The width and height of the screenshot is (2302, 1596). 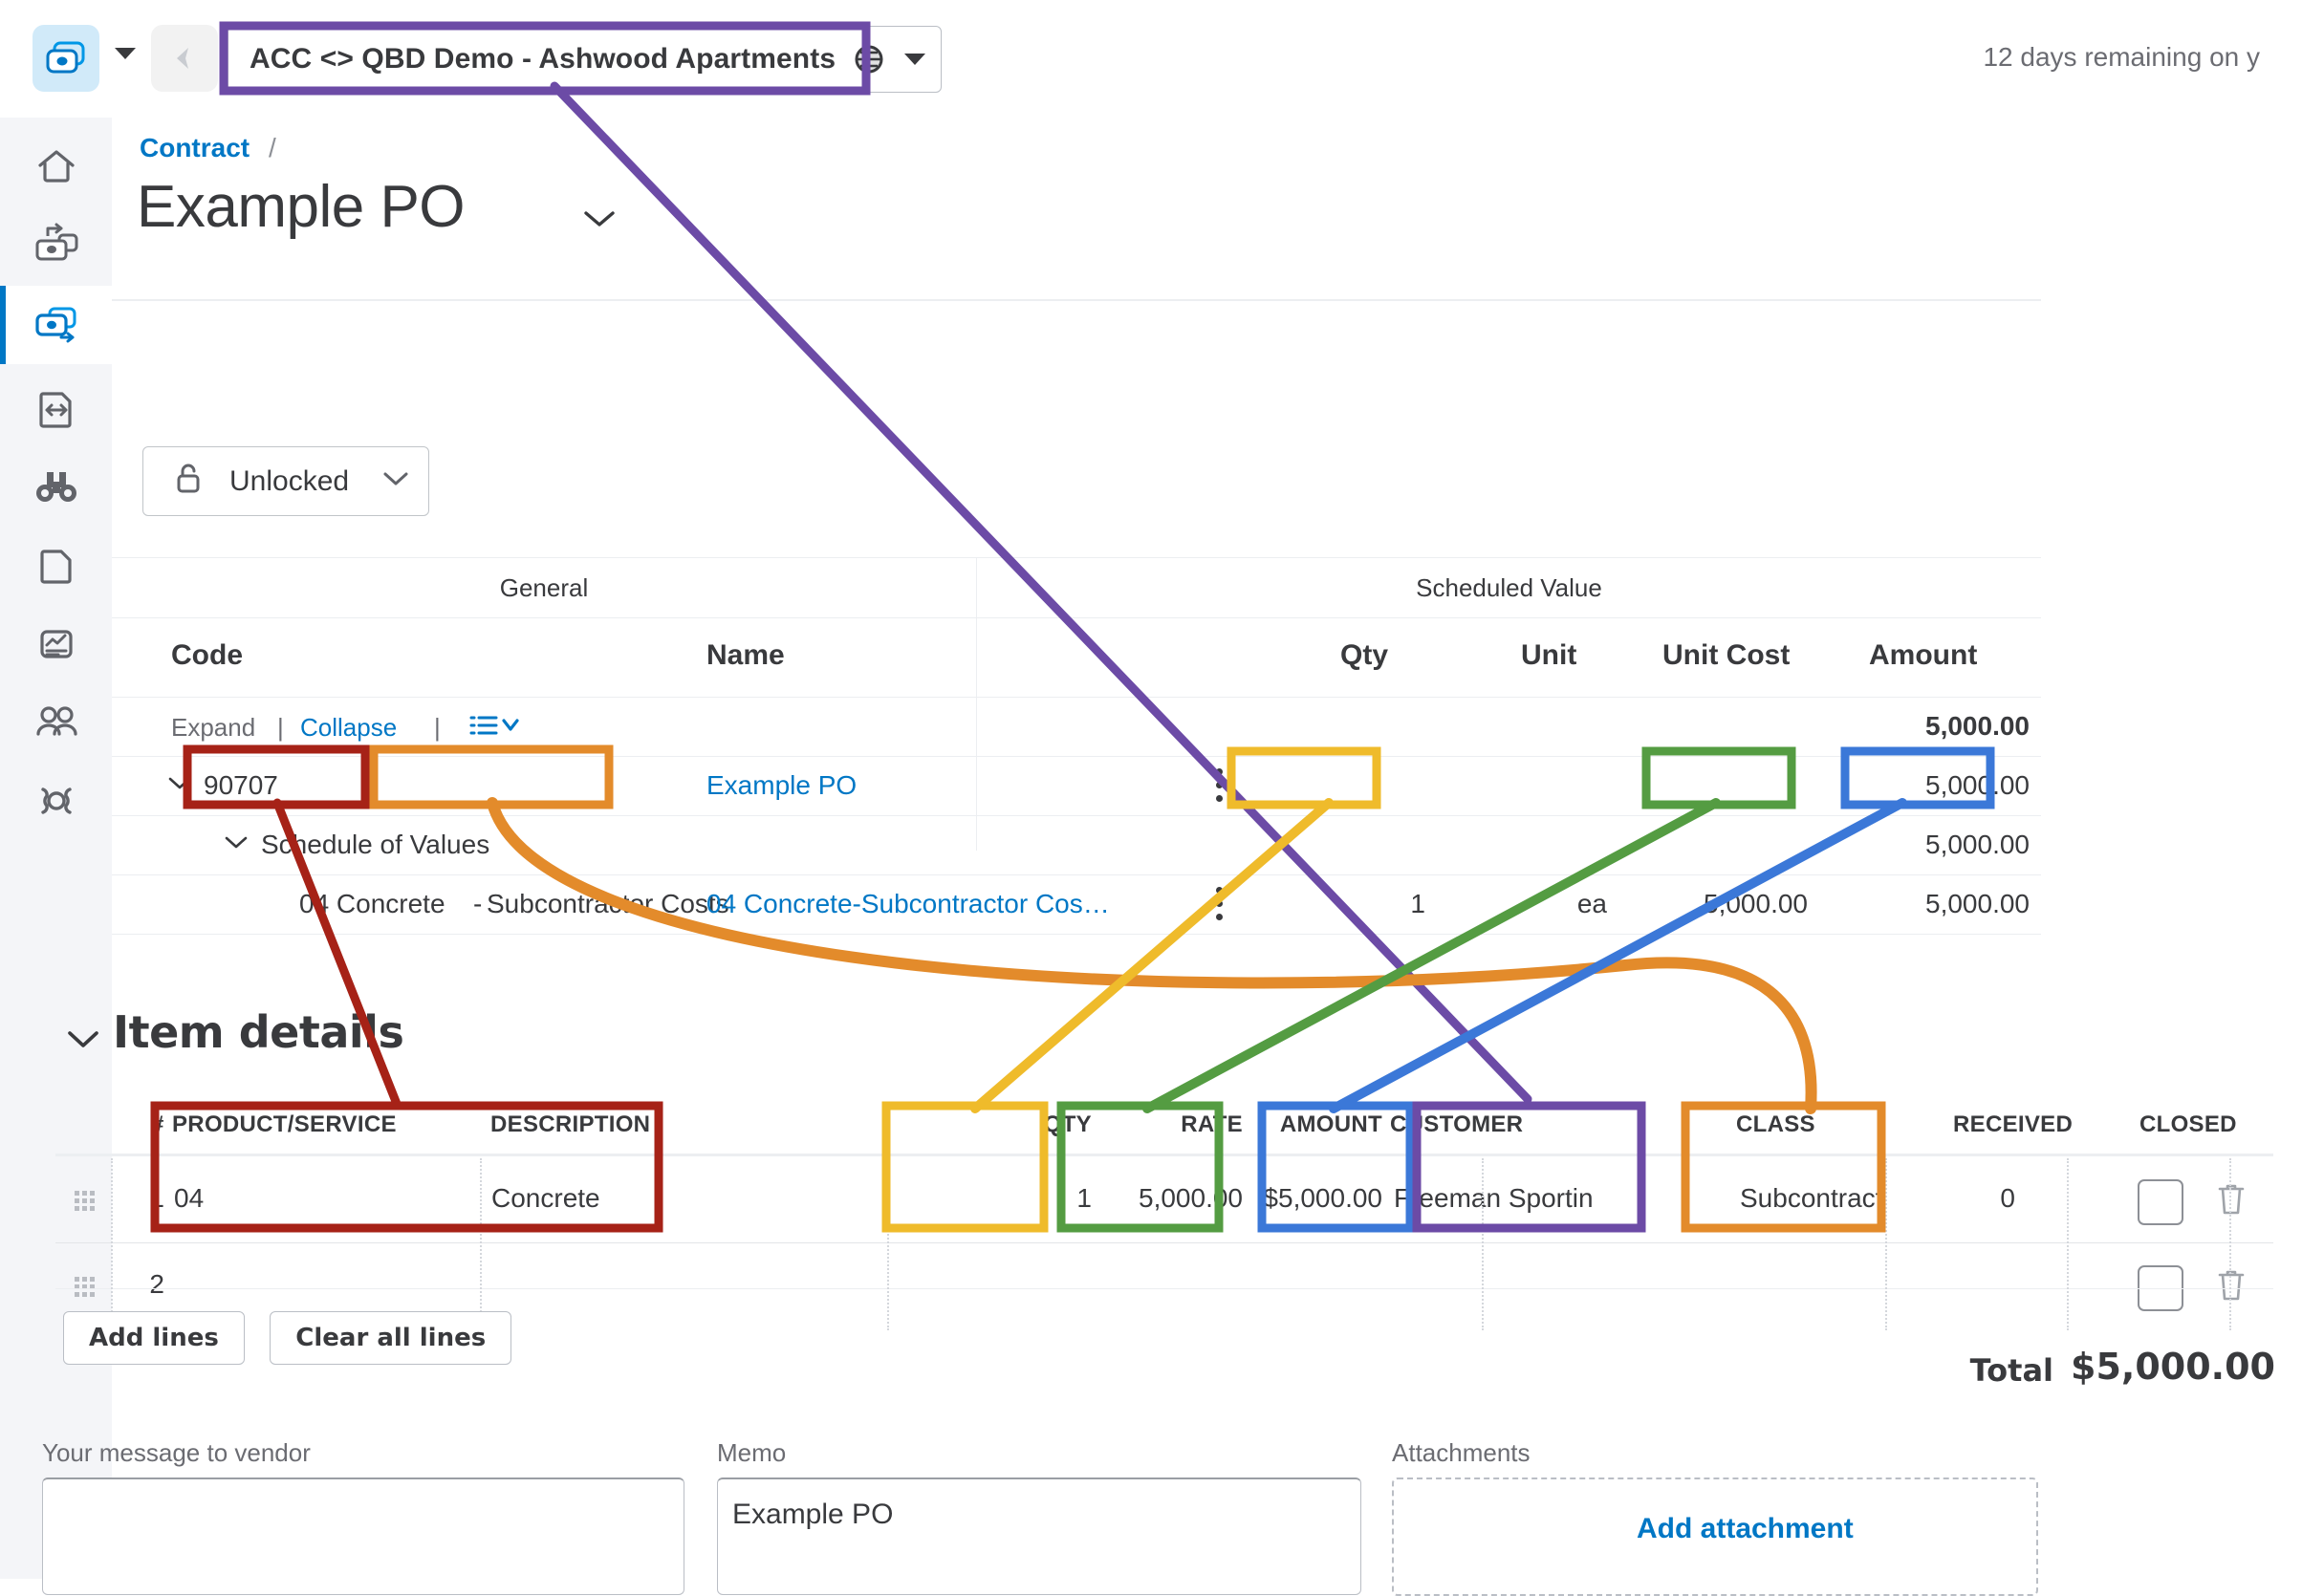 What do you see at coordinates (2013, 1124) in the screenshot?
I see `idt-col-received: RECEIVED` at bounding box center [2013, 1124].